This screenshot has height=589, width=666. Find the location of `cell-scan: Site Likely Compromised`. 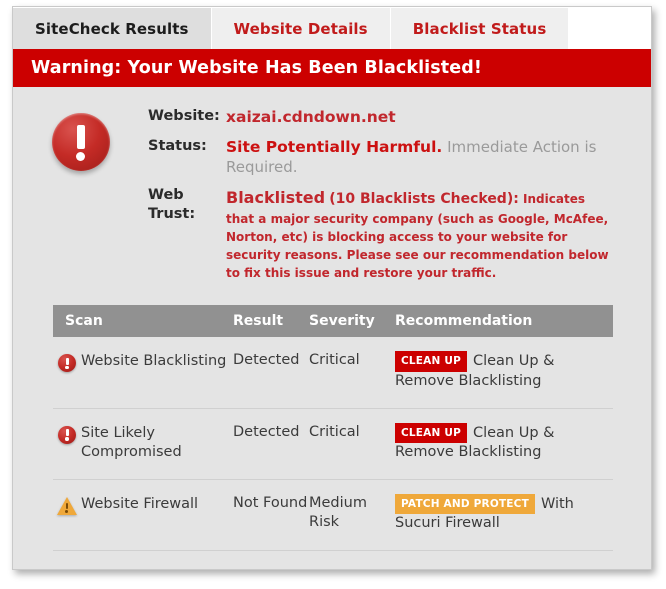

cell-scan: Site Likely Compromised is located at coordinates (143, 443).